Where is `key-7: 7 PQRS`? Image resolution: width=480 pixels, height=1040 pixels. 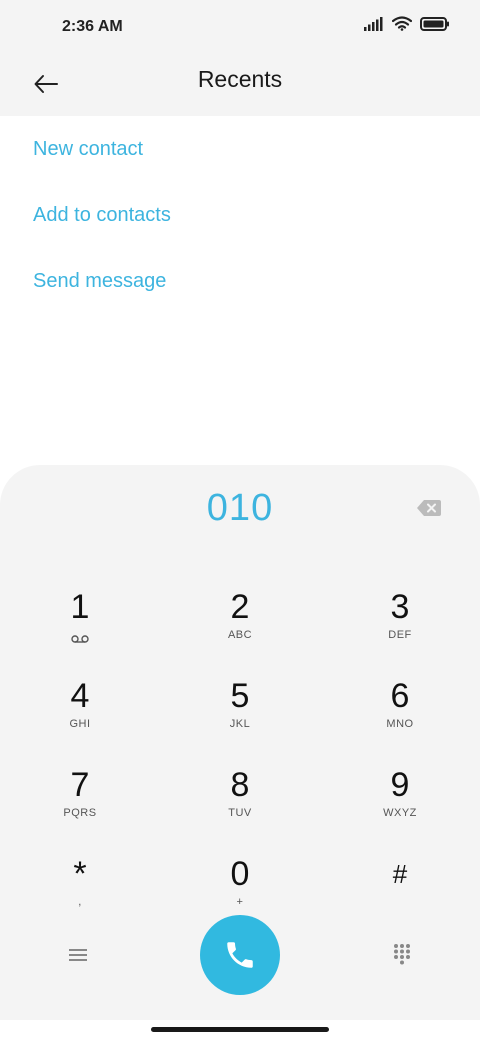 key-7: 7 PQRS is located at coordinates (80, 793).